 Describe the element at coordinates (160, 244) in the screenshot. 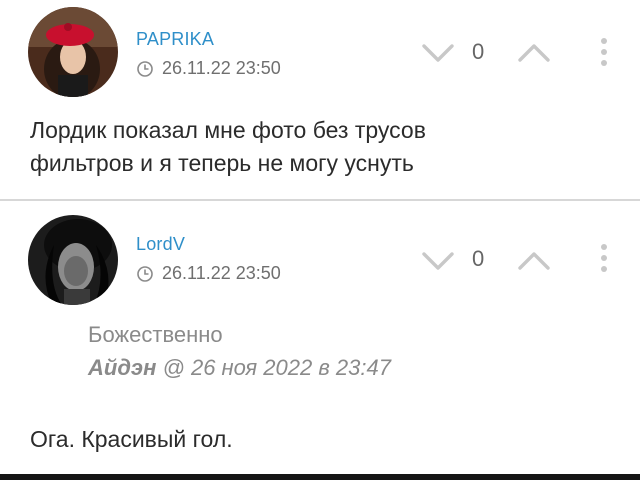

I see `username: LordV` at that location.